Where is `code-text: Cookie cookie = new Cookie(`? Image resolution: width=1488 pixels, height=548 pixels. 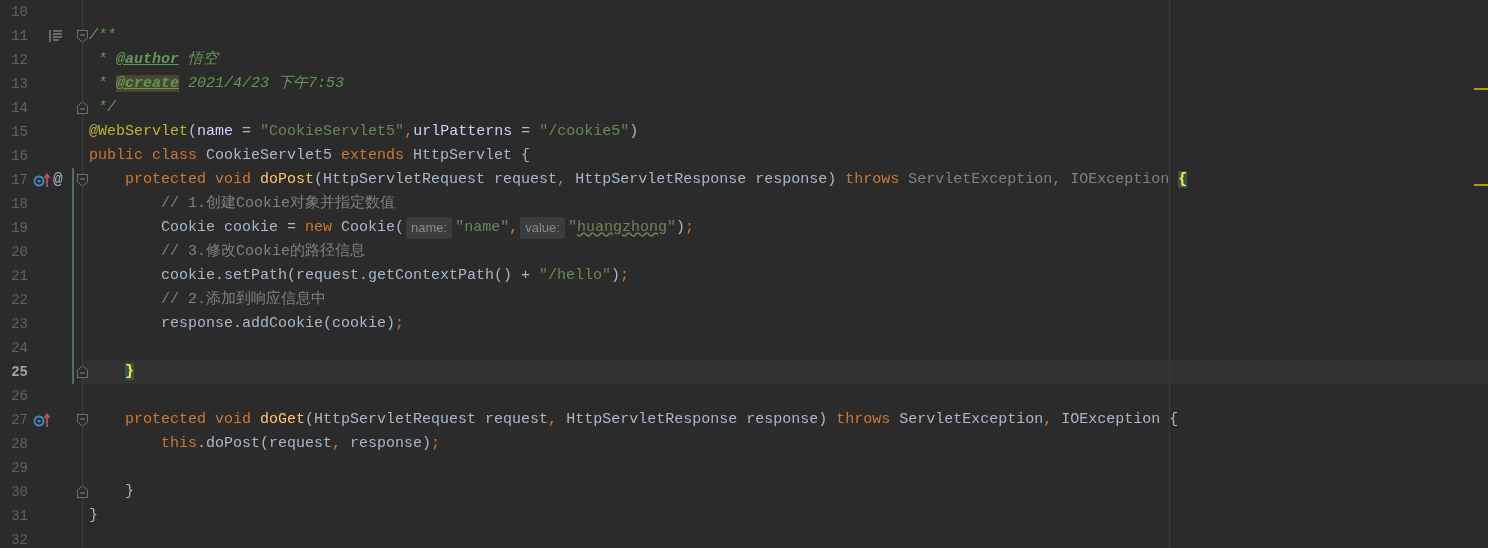
code-text: Cookie cookie = new Cookie( is located at coordinates (282, 227).